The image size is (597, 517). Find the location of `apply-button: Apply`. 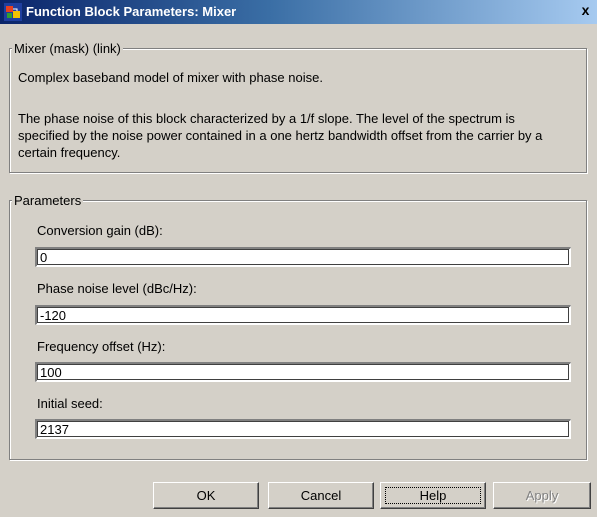

apply-button: Apply is located at coordinates (542, 495).